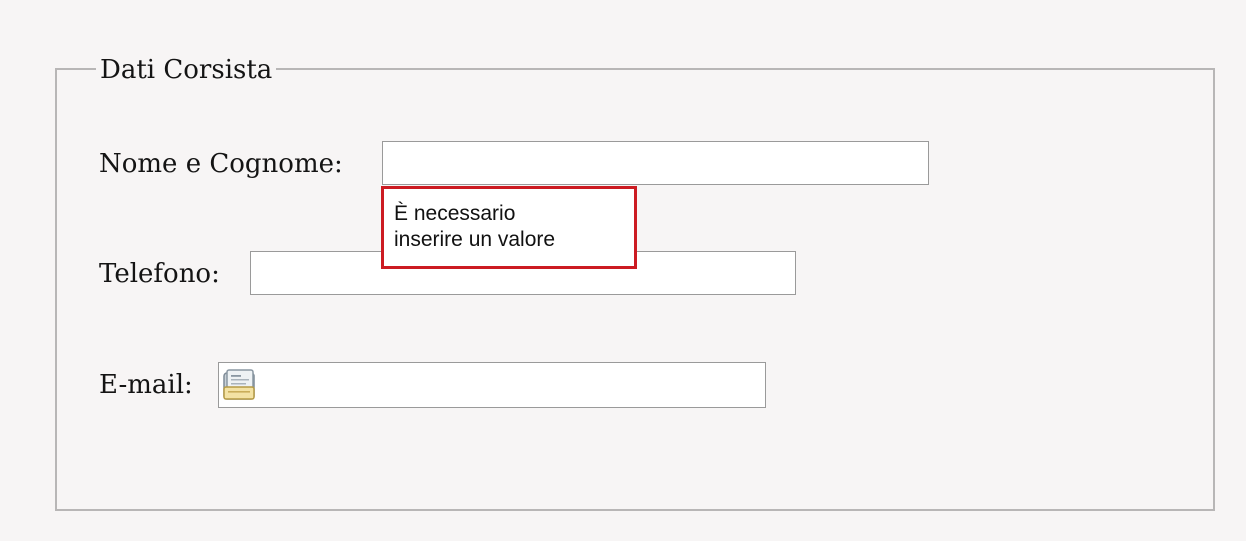  What do you see at coordinates (186, 70) in the screenshot?
I see `fieldset-legend: Dati Corsista` at bounding box center [186, 70].